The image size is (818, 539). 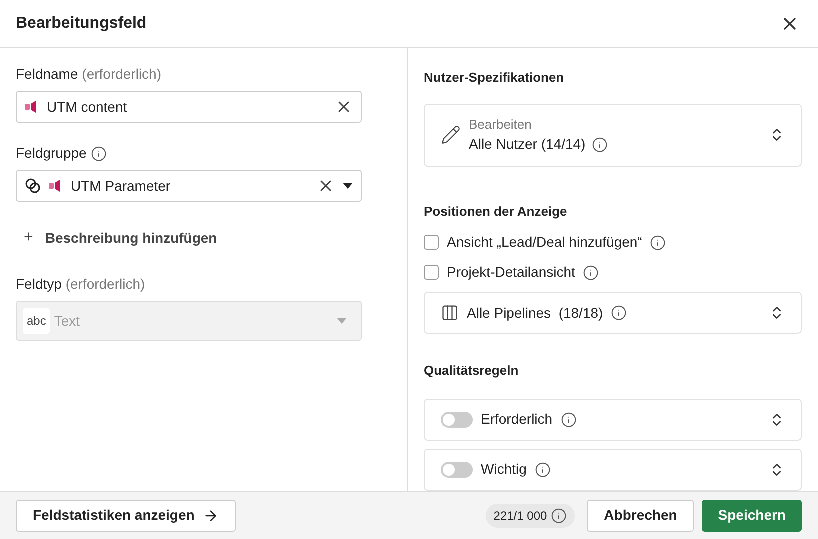 What do you see at coordinates (527, 144) in the screenshot?
I see `select-value: Alle Nutzer (14/14)` at bounding box center [527, 144].